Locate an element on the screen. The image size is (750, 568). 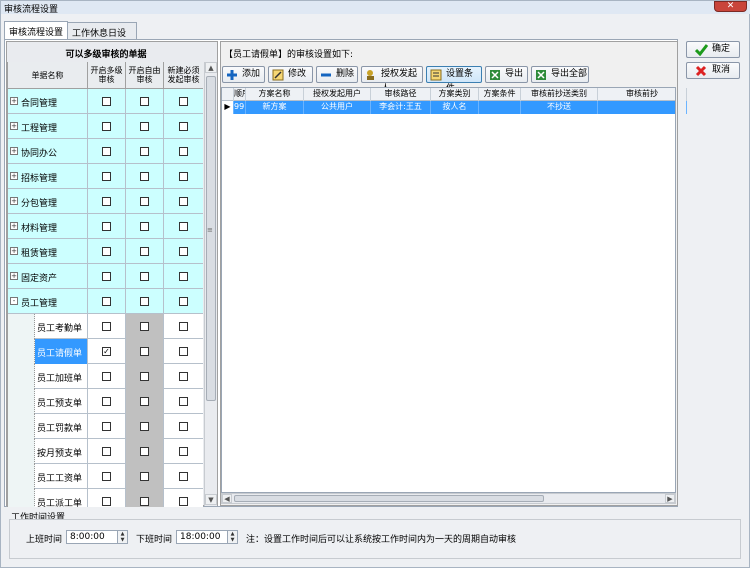
list-item: 员工考勤单 is located at coordinates (105, 326).